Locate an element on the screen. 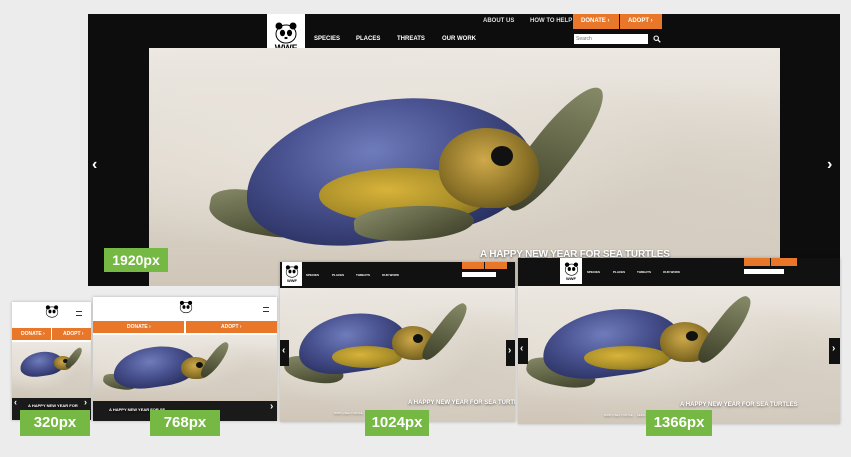  breakpoint-label-1024: 1024px is located at coordinates (397, 423).